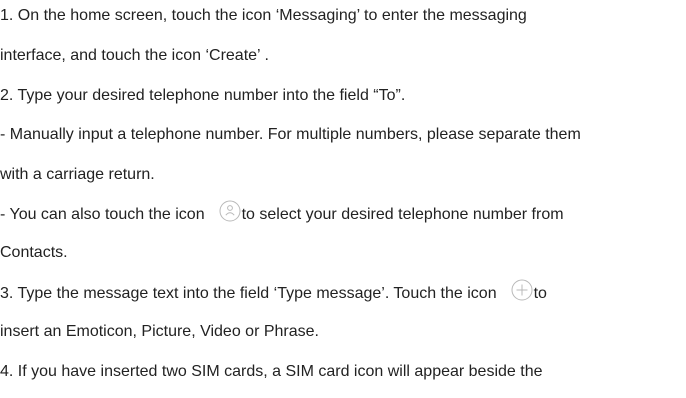 Image resolution: width=686 pixels, height=398 pixels. Describe the element at coordinates (34, 252) in the screenshot. I see `step-2-bullet-2-line-2: Contacts.` at that location.